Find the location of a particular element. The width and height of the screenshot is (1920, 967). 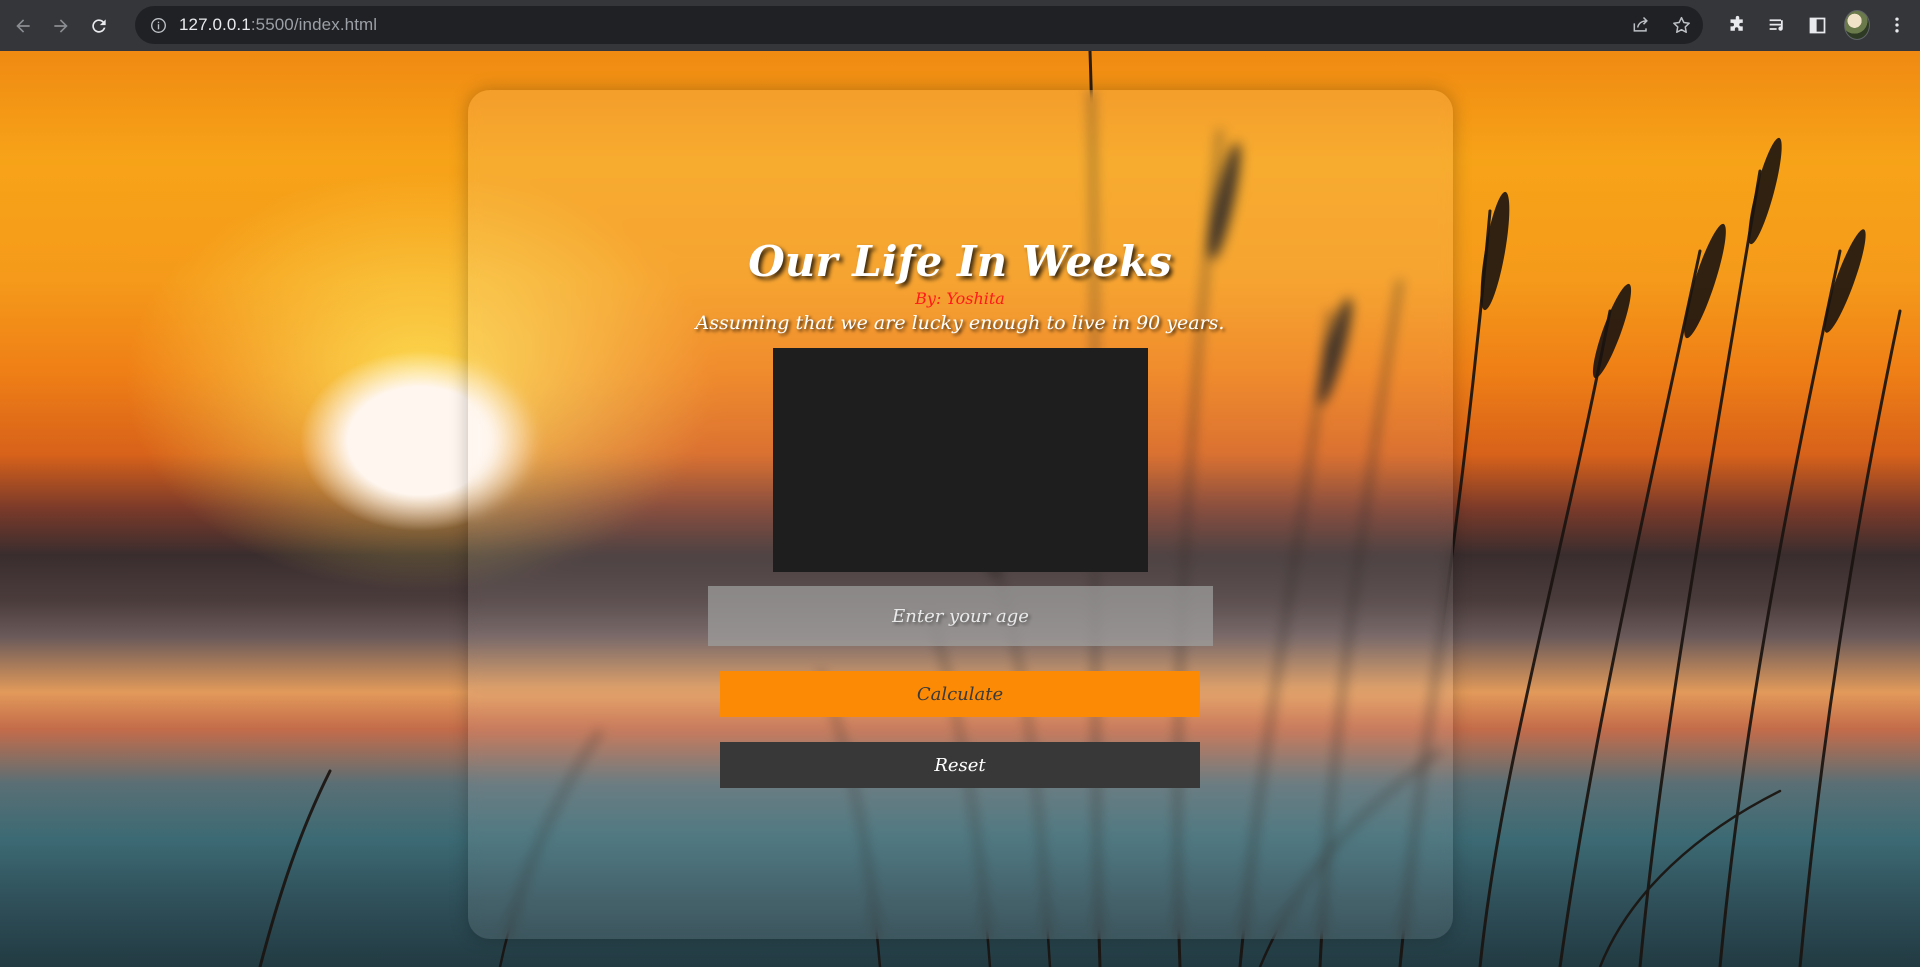

page-title: Our Life In Weeks is located at coordinates (960, 261).